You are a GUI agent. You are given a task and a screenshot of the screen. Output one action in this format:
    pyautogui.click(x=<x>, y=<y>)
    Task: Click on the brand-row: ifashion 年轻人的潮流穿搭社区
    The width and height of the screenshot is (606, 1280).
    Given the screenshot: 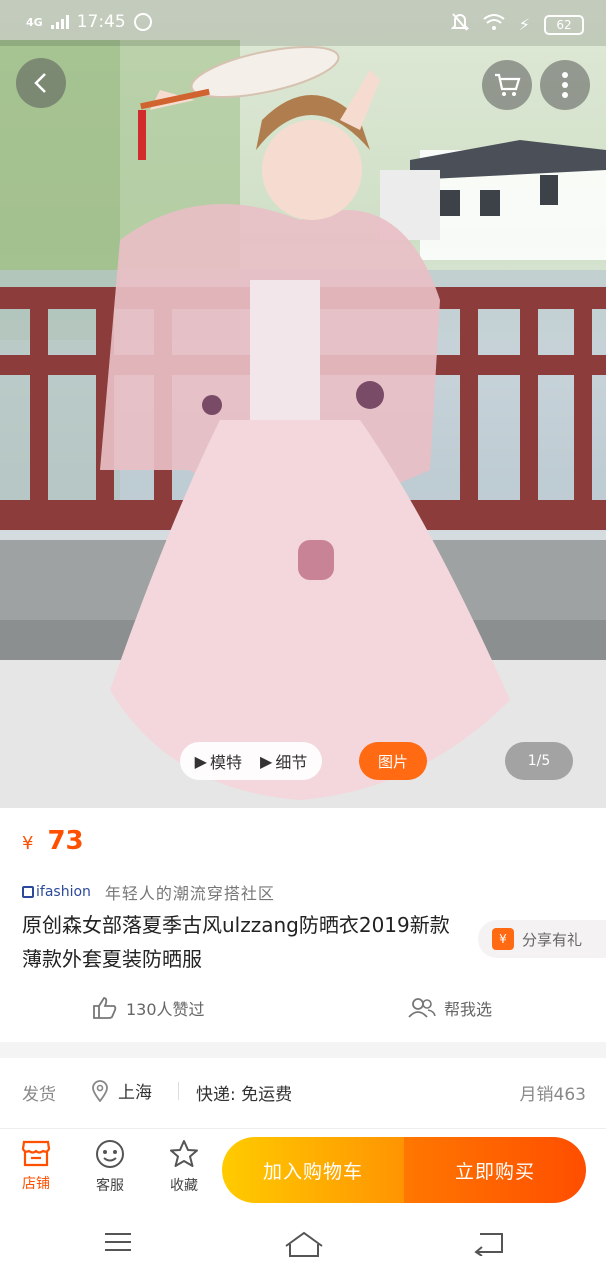 What is the action you would take?
    pyautogui.click(x=148, y=892)
    